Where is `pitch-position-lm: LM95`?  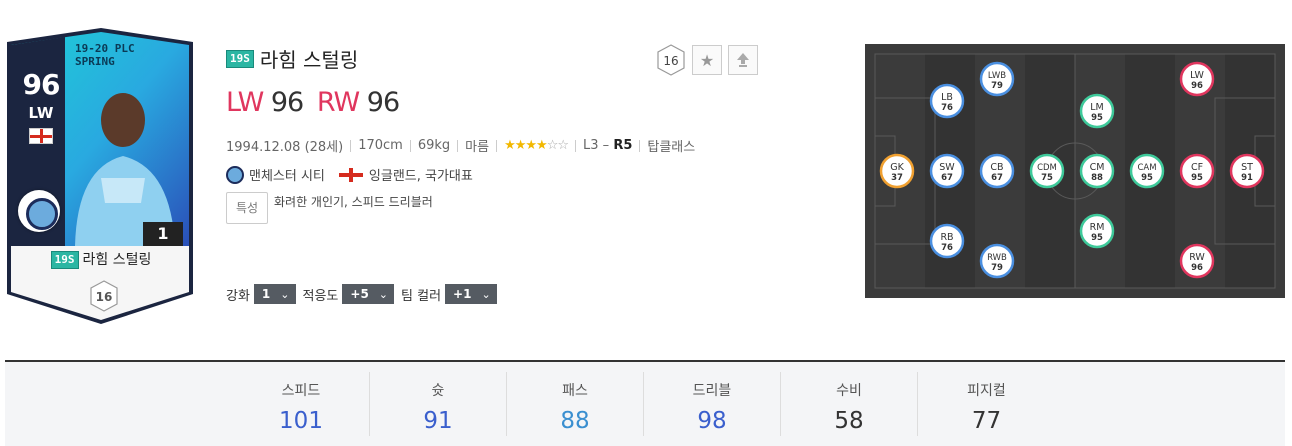
pitch-position-lm: LM95 is located at coordinates (1097, 111).